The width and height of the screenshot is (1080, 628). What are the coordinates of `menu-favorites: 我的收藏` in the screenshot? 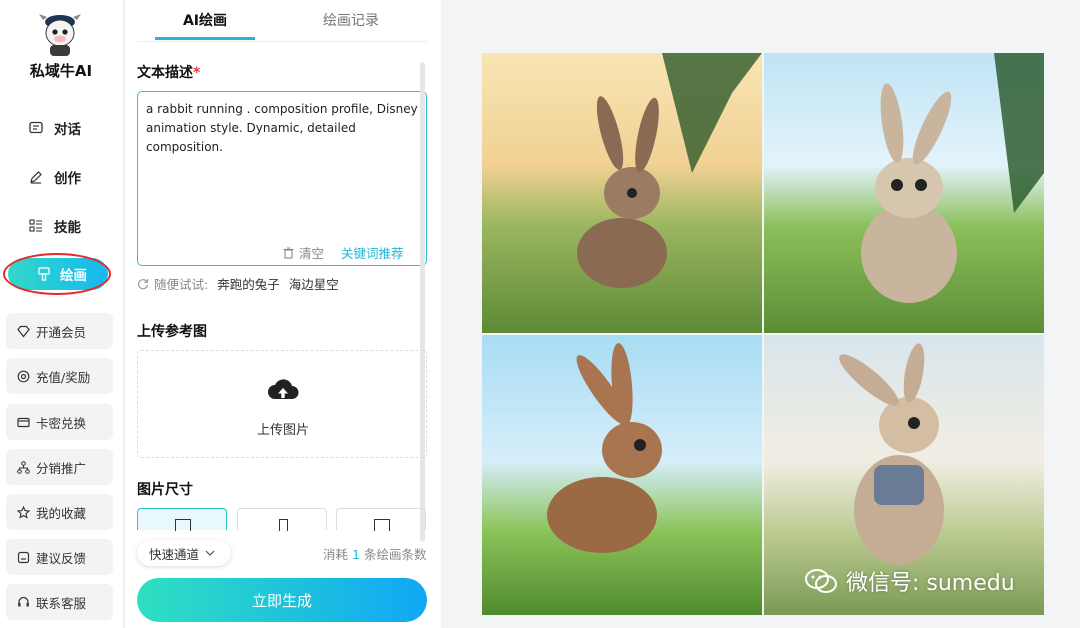 It's located at (59, 512).